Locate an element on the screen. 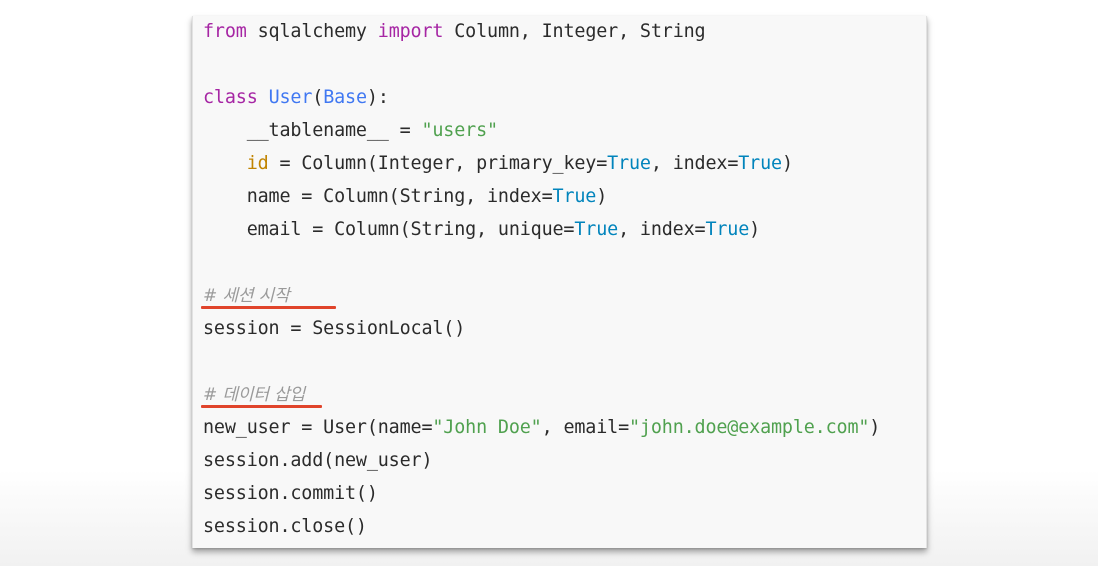 This screenshot has height=566, width=1098. code-line-session-commit: session.commit() is located at coordinates (290, 494).